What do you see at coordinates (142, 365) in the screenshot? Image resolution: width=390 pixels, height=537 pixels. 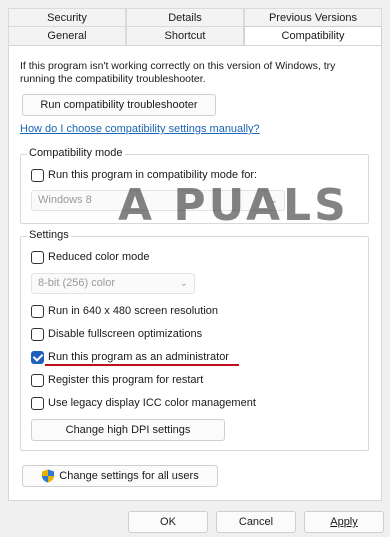 I see `annotation-underline` at bounding box center [142, 365].